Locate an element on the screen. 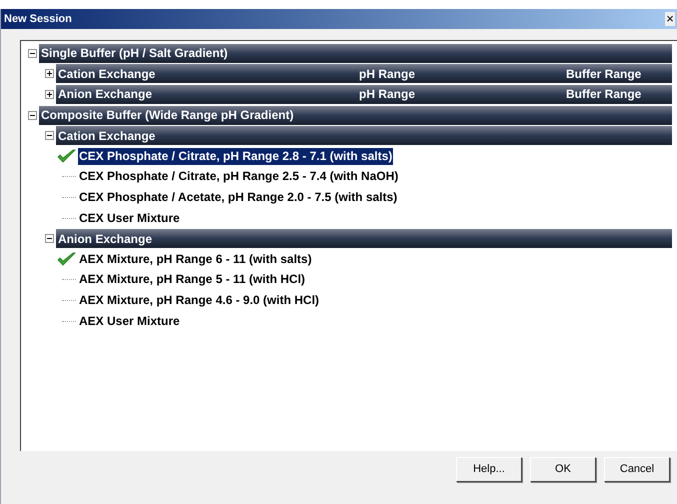  tree-item: AEX Mixture, pH Range 5 - 11 (with HCl) is located at coordinates (192, 279).